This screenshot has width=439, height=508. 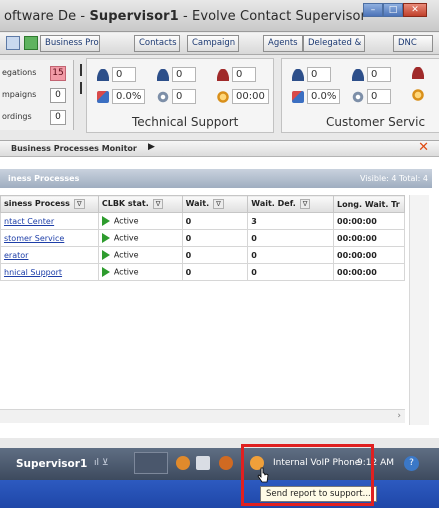 What do you see at coordinates (219, 148) in the screenshot?
I see `monitor-header: Business Processes Monitor ▶ ✕` at bounding box center [219, 148].